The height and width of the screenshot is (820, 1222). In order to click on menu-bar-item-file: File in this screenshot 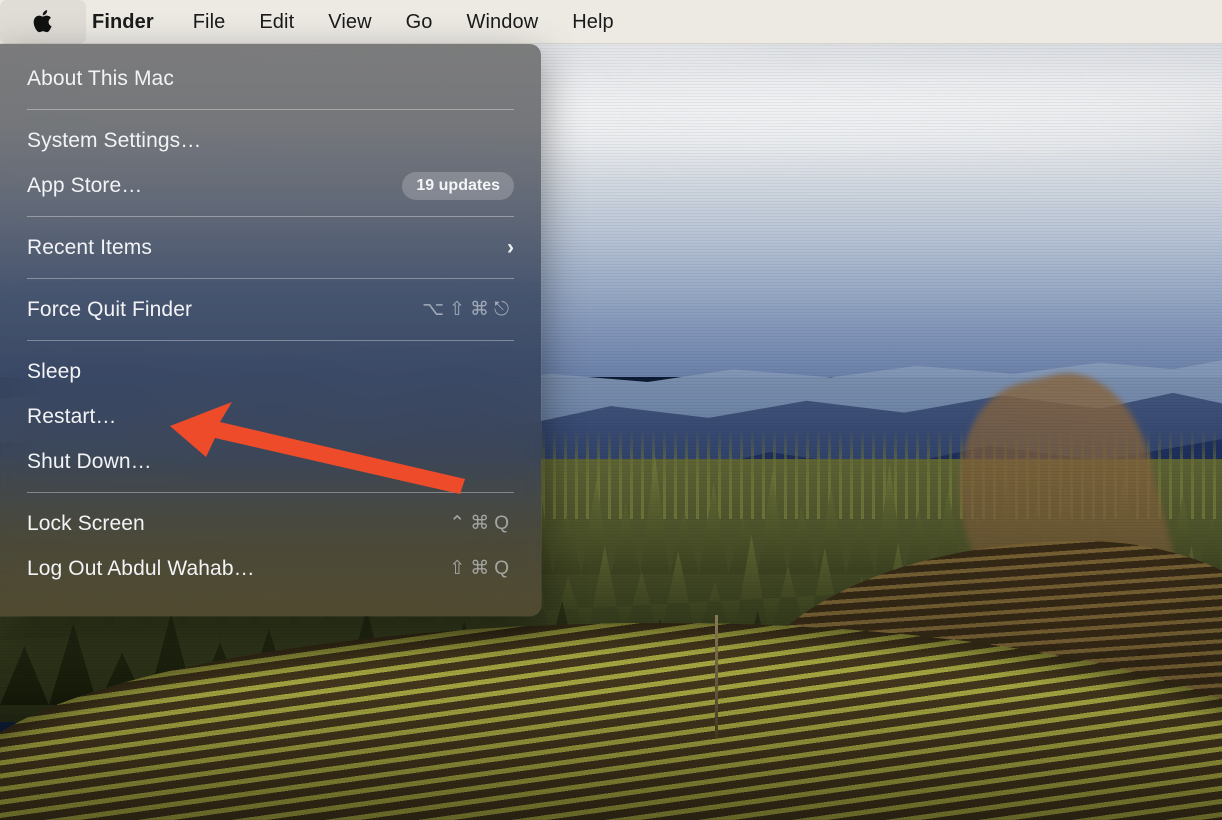, I will do `click(209, 22)`.